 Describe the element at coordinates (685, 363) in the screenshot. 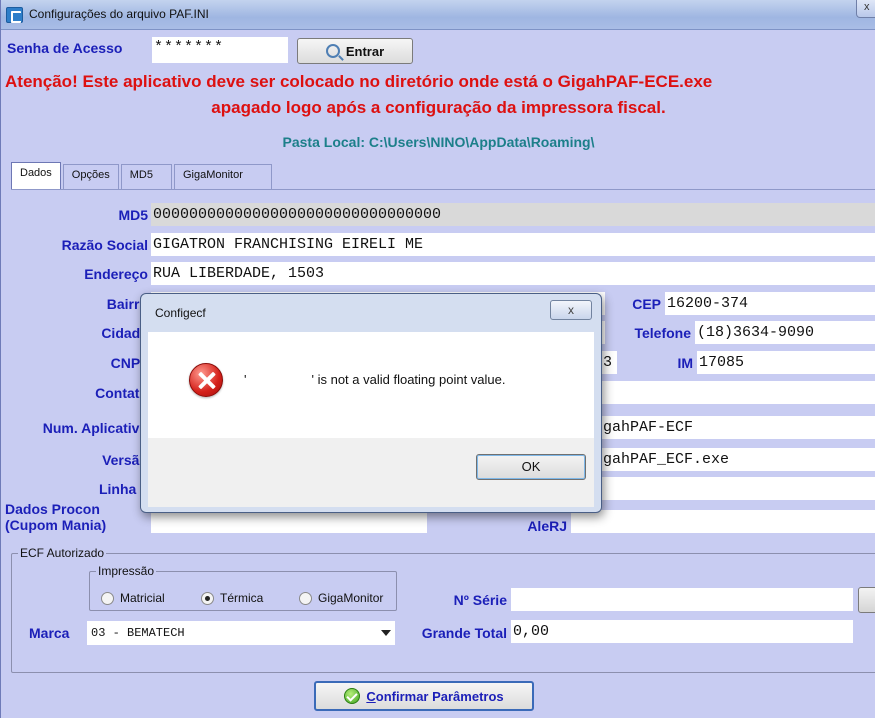

I see `im-label: IM` at that location.